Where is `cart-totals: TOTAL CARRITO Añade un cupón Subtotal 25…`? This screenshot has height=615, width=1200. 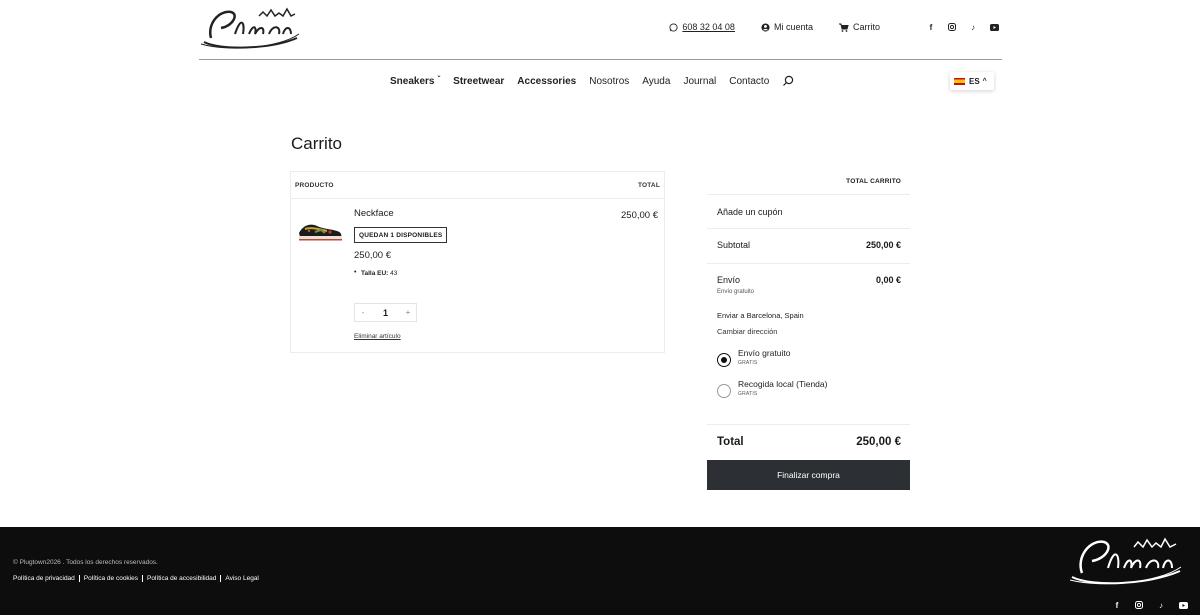 cart-totals: TOTAL CARRITO Añade un cupón Subtotal 25… is located at coordinates (808, 314).